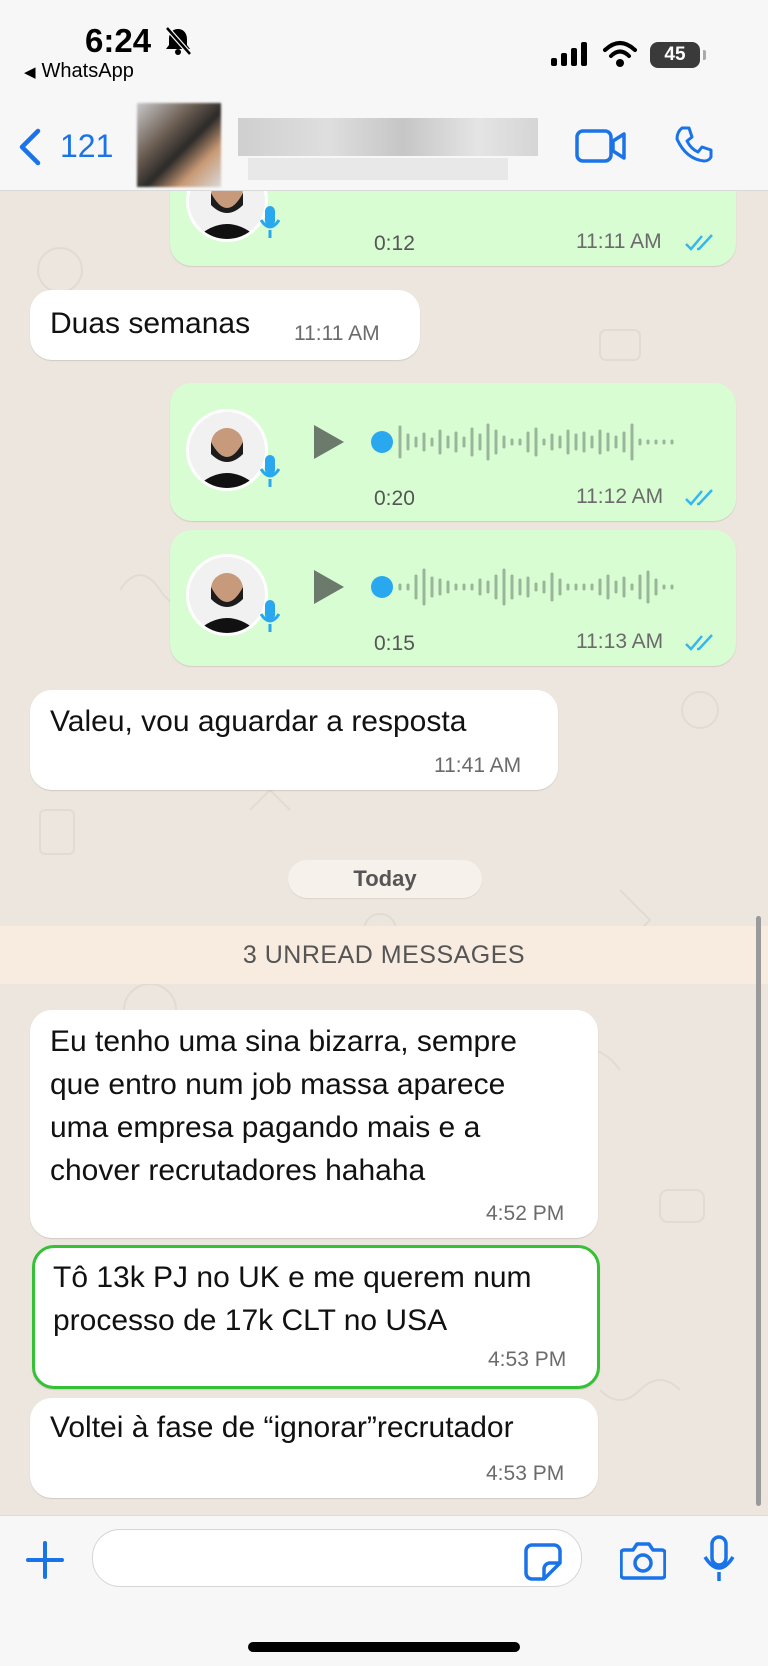 The height and width of the screenshot is (1666, 768). Describe the element at coordinates (45, 1562) in the screenshot. I see `plus-icon` at that location.